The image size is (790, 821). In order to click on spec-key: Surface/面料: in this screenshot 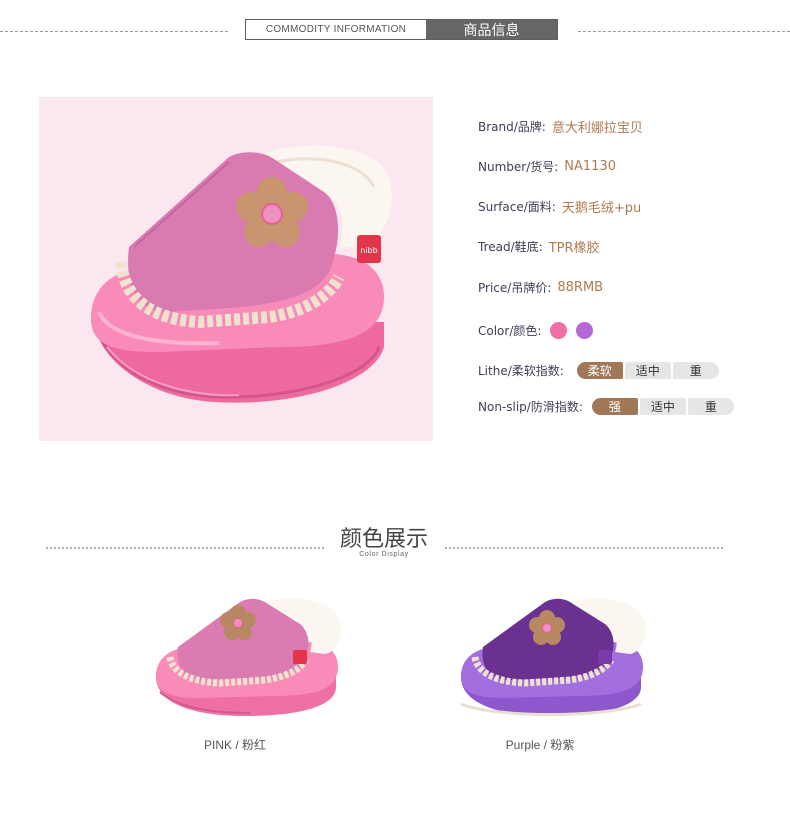, I will do `click(517, 206)`.